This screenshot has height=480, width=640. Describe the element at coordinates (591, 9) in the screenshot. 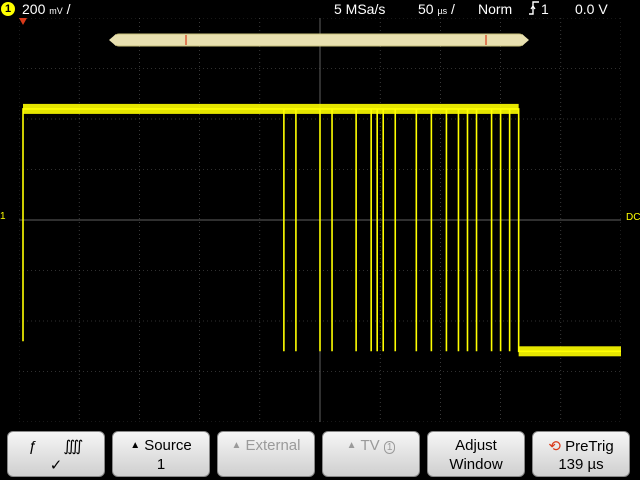

I see `trigger-level: 0.0 V` at that location.